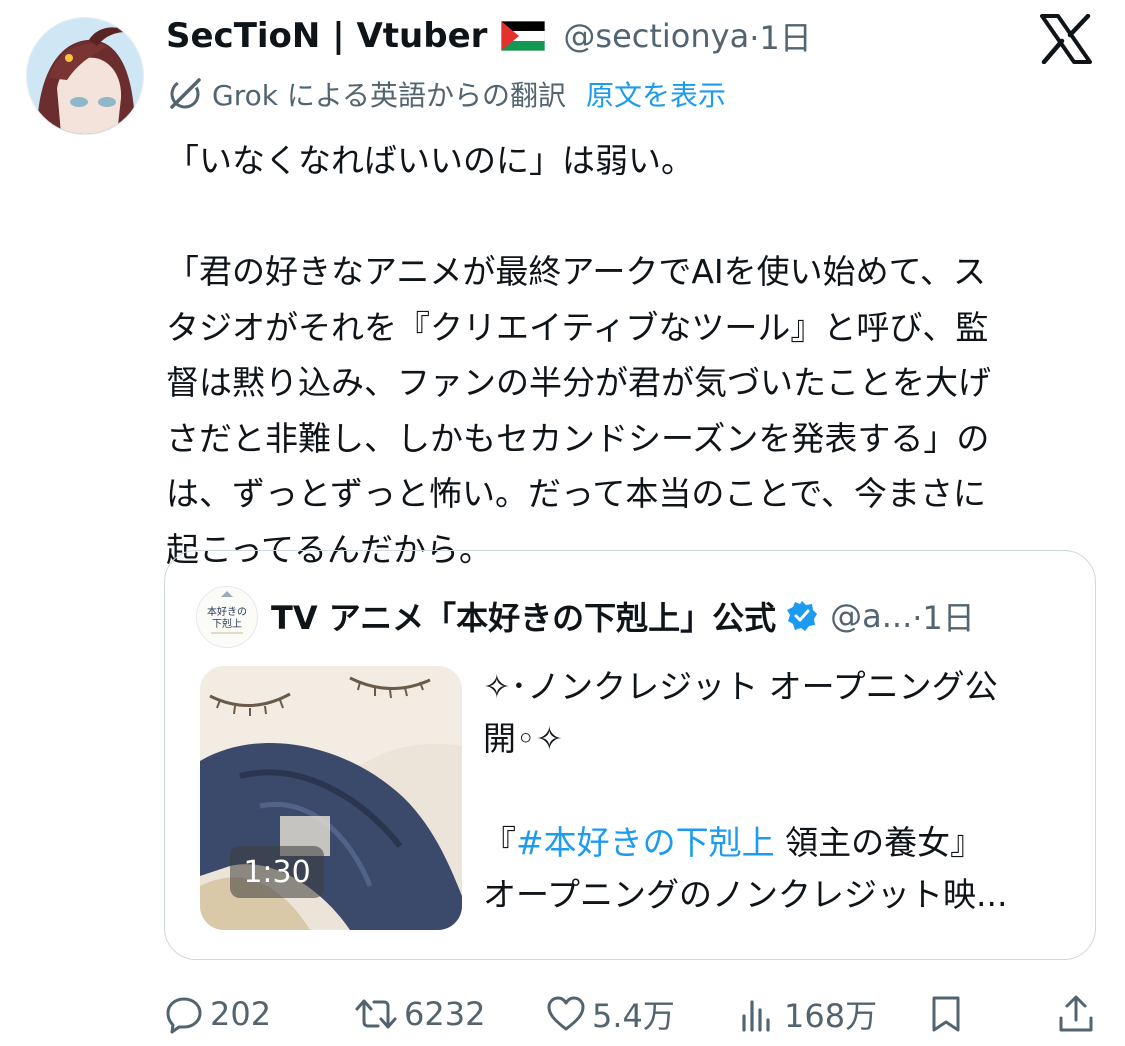 Image resolution: width=1125 pixels, height=1046 pixels. I want to click on post-time: ·1日, so click(780, 36).